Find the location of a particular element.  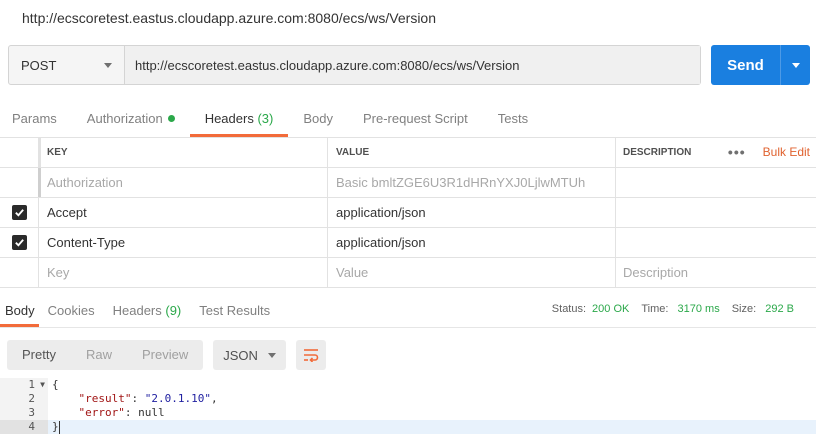

table-row-new: Key Value Description is located at coordinates (408, 273).